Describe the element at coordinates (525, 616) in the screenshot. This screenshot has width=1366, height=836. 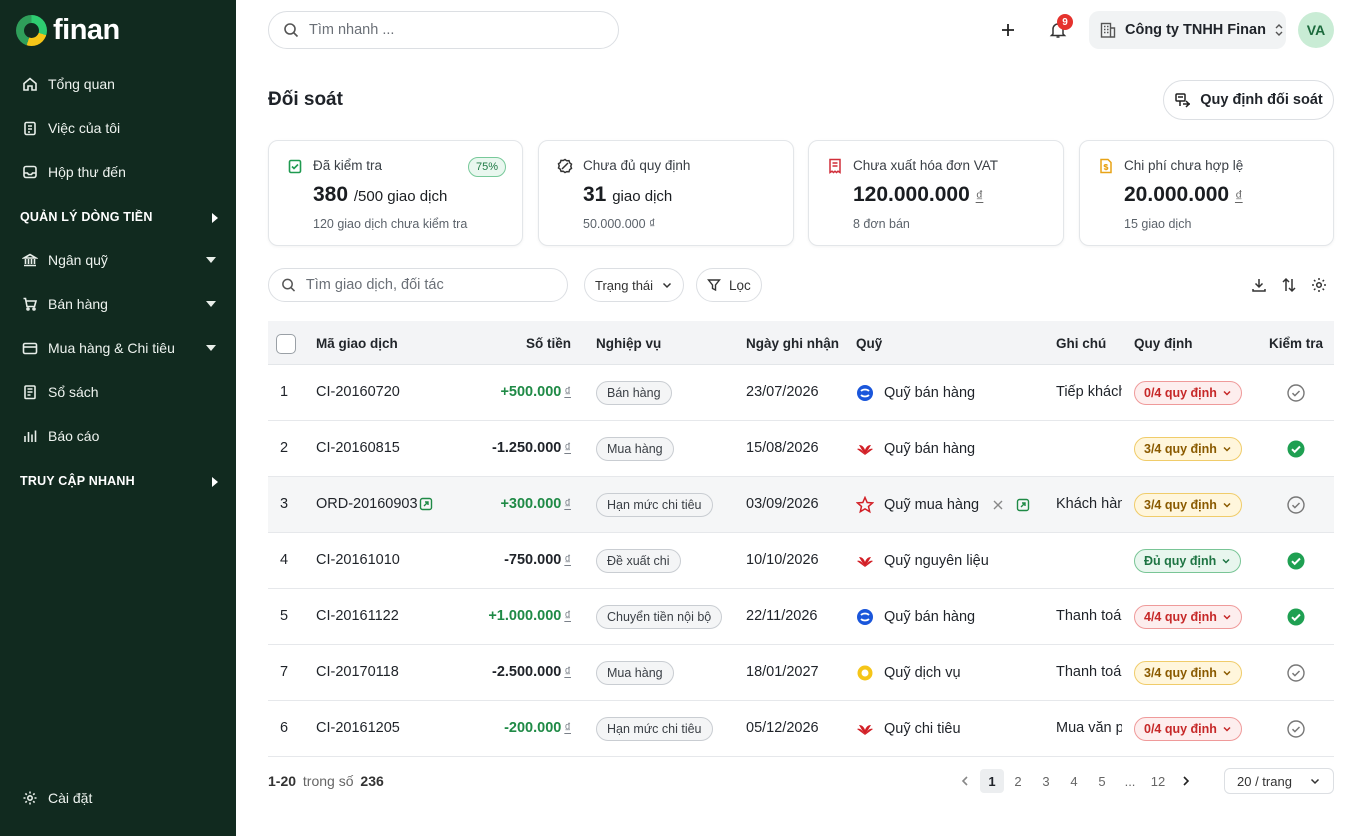
I see `amount-value: +1.000.000` at that location.